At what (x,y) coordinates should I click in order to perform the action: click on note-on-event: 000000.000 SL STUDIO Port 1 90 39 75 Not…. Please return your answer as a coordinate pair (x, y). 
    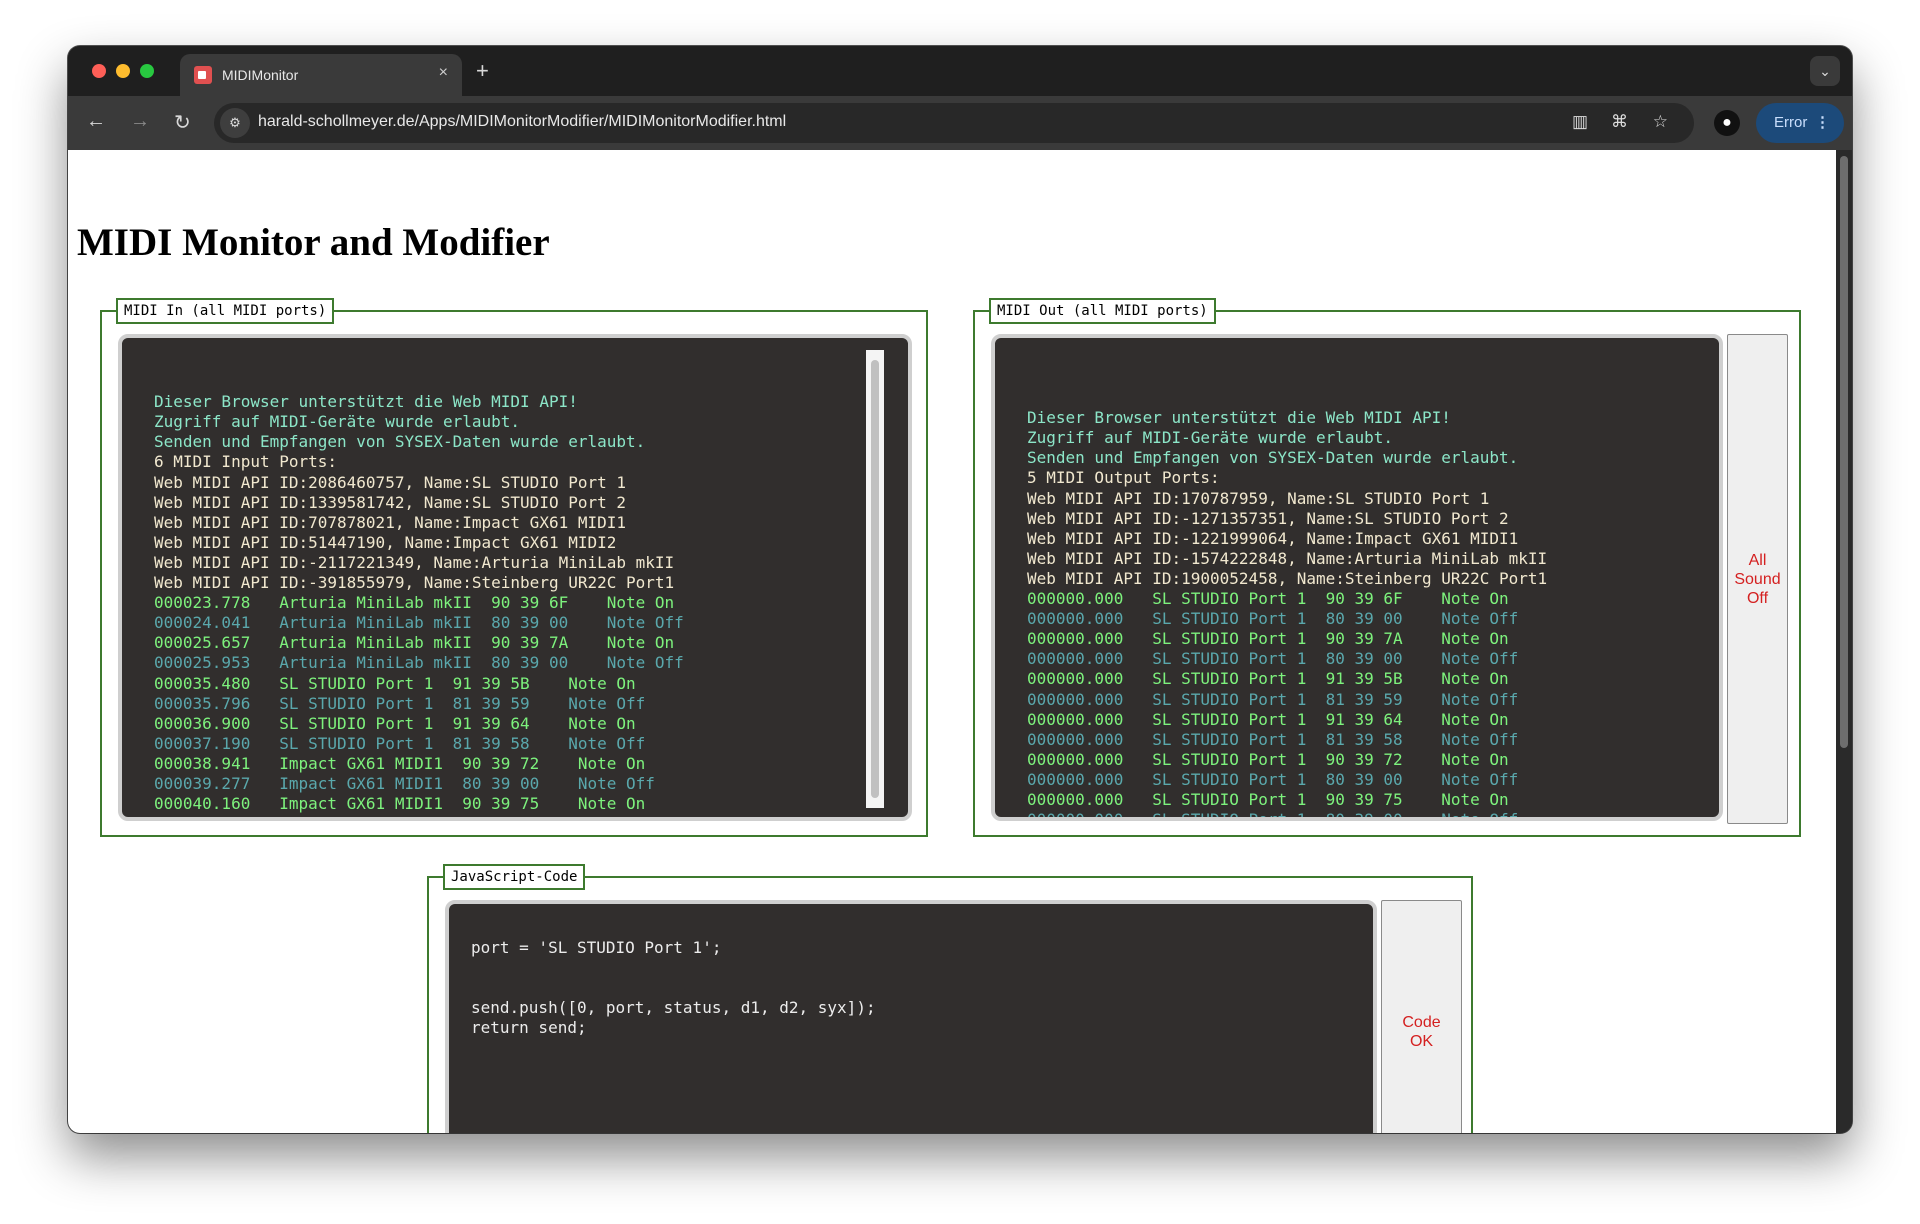
    Looking at the image, I should click on (1268, 799).